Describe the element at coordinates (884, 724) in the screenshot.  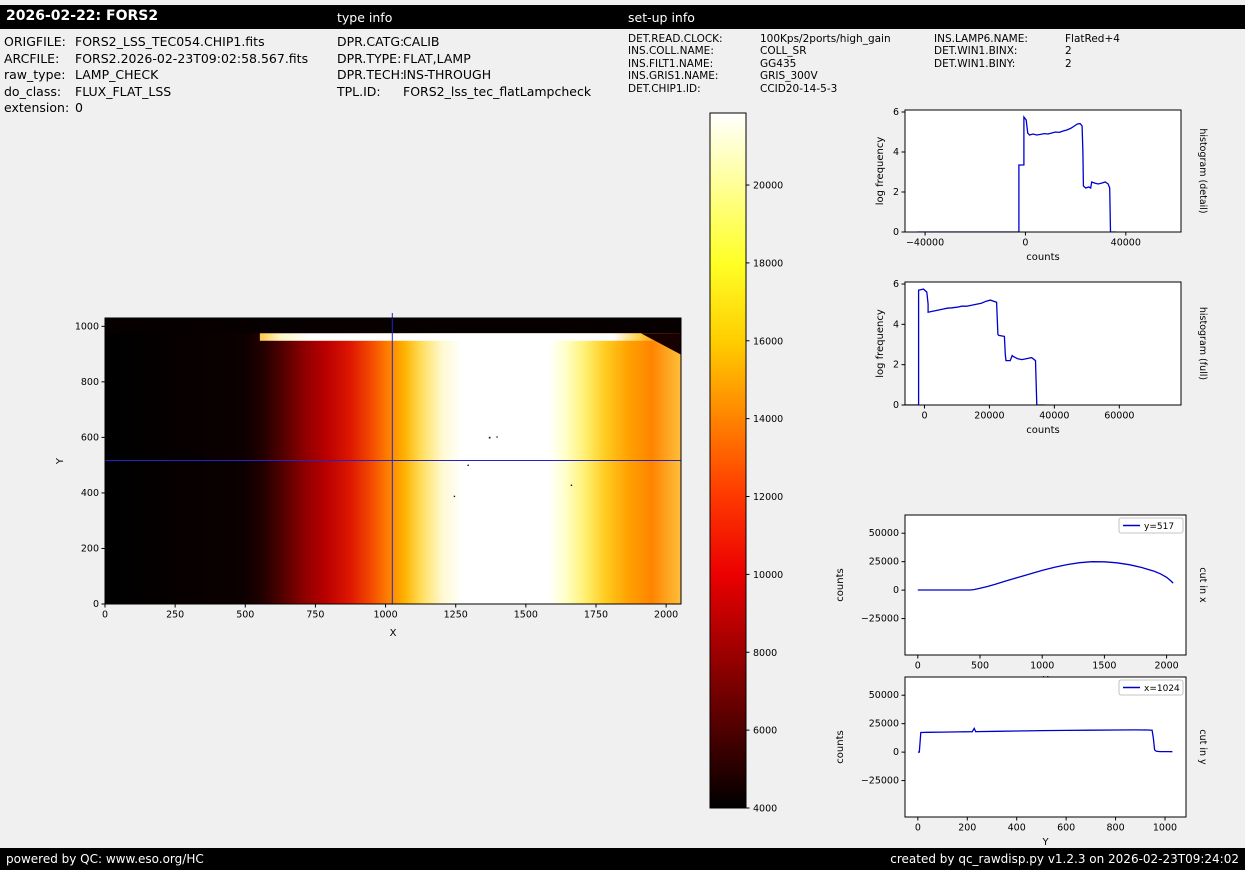
I see `tick-label: 25000` at that location.